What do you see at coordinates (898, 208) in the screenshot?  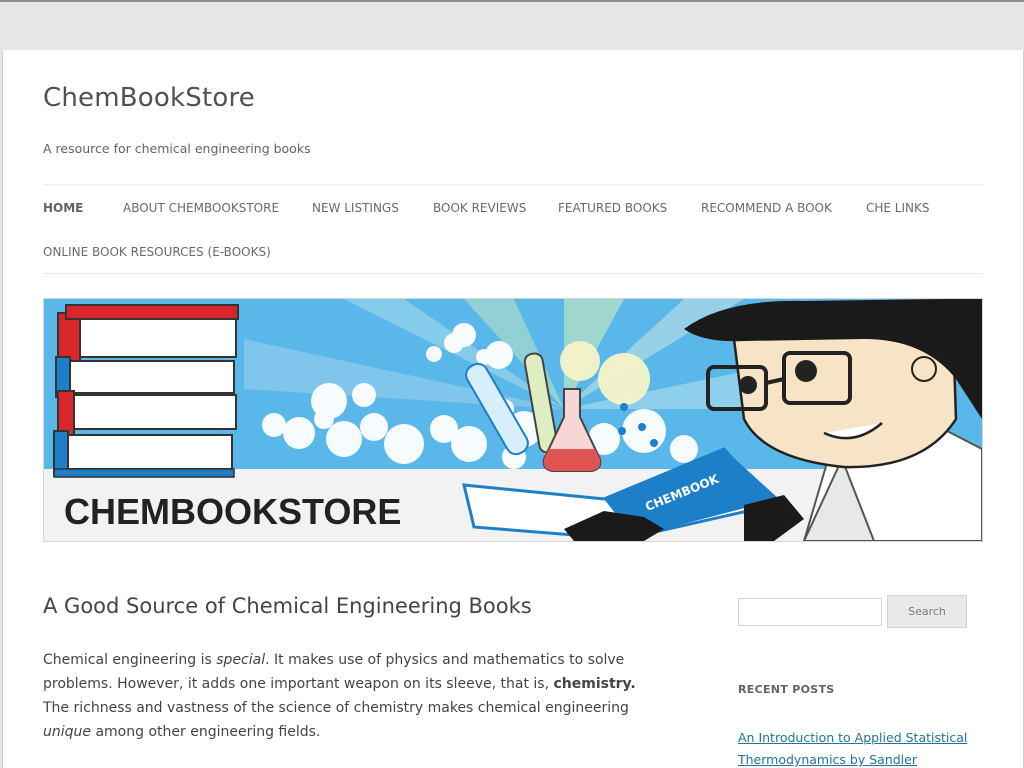 I see `nav-item-che-links: CHE LINKS` at bounding box center [898, 208].